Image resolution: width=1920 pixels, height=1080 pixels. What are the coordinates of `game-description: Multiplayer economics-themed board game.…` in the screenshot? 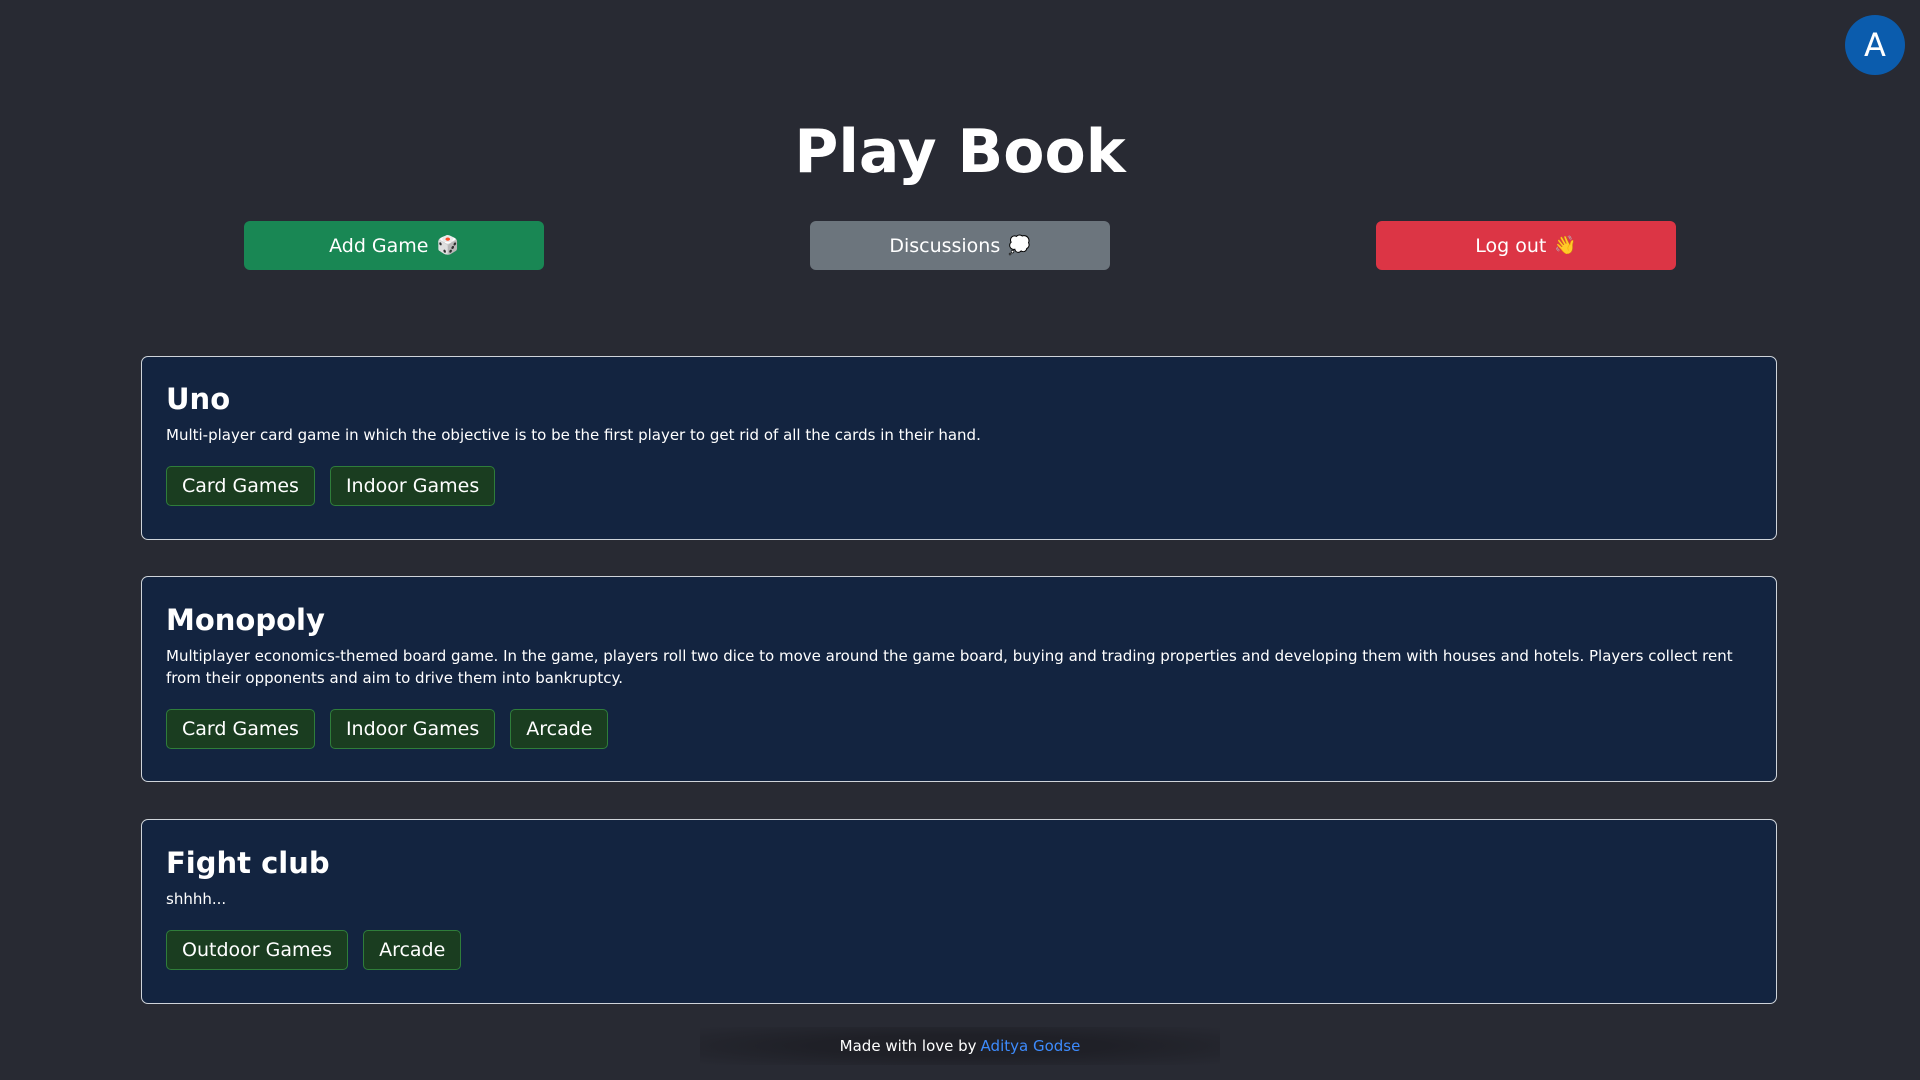 It's located at (949, 667).